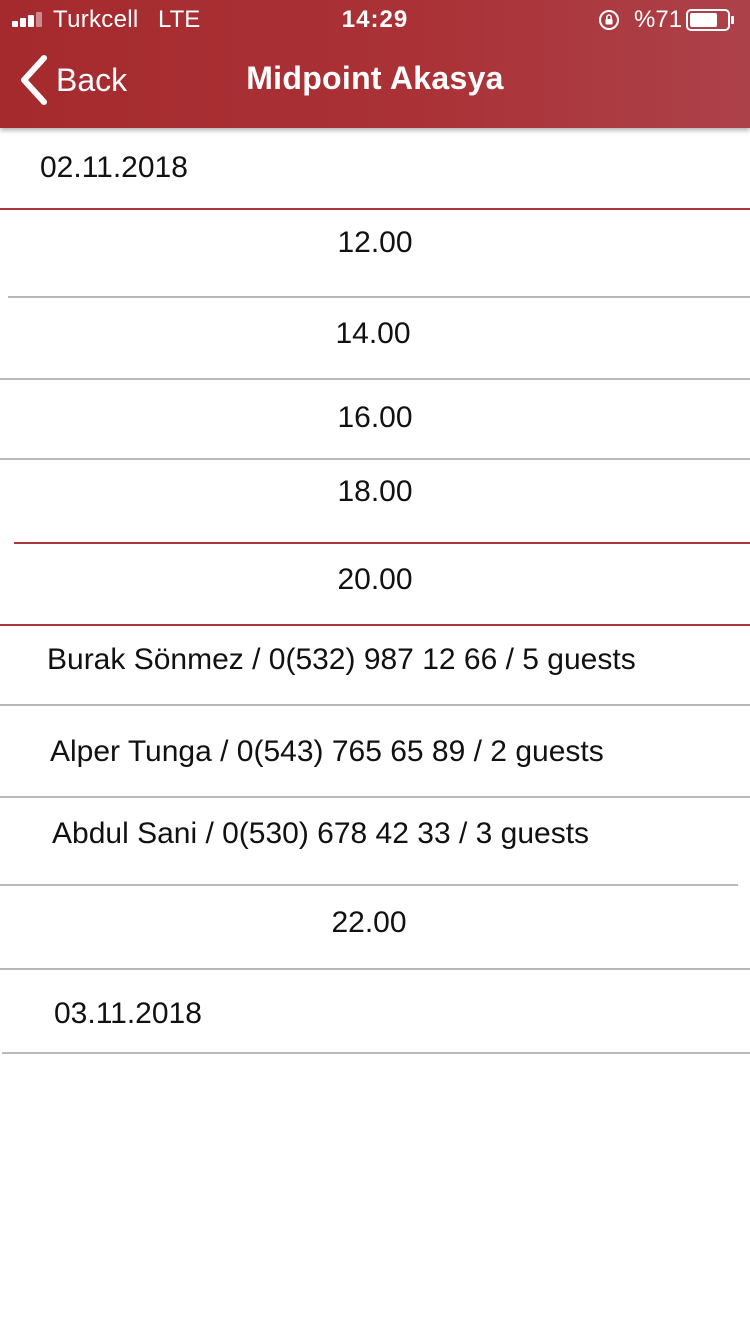 This screenshot has height=1334, width=750. Describe the element at coordinates (609, 20) in the screenshot. I see `orientation-lock-icon` at that location.